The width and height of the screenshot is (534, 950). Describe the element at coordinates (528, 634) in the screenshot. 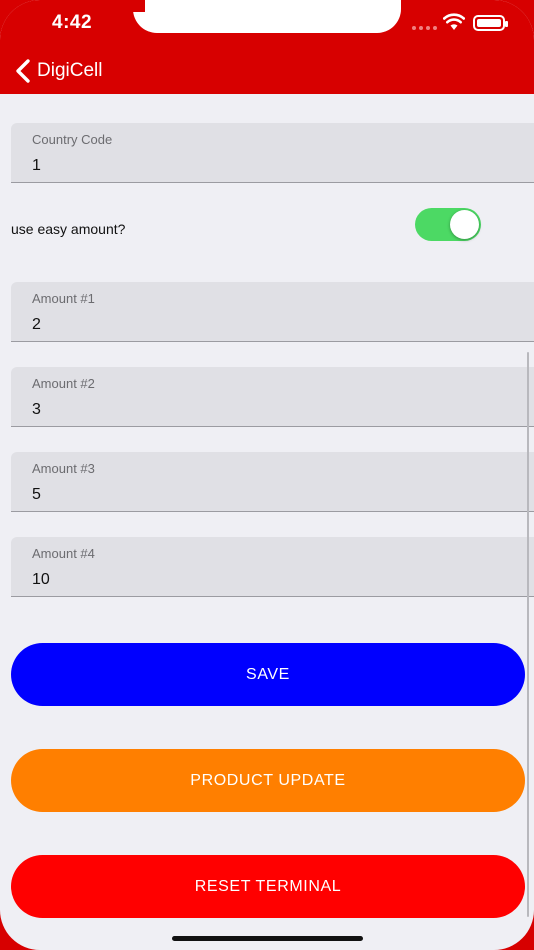

I see `vertical-scrollbar` at that location.